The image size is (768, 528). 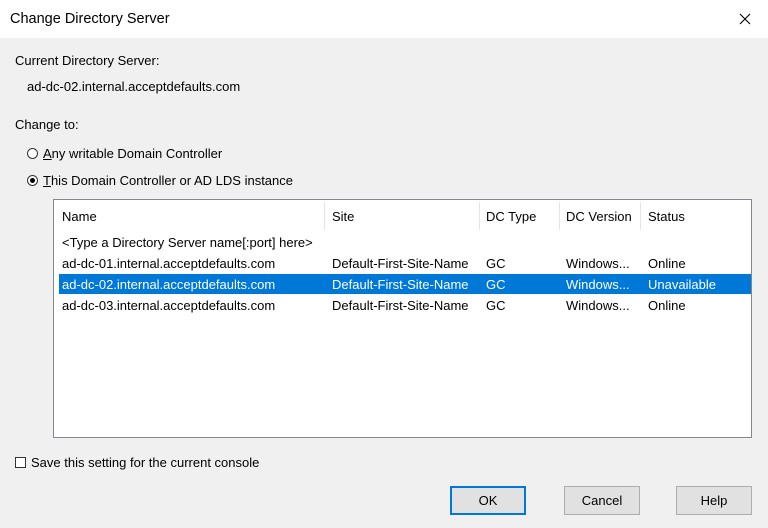 What do you see at coordinates (134, 86) in the screenshot?
I see `current-server-value: ad-dc-02.internal.acceptdefaults.com` at bounding box center [134, 86].